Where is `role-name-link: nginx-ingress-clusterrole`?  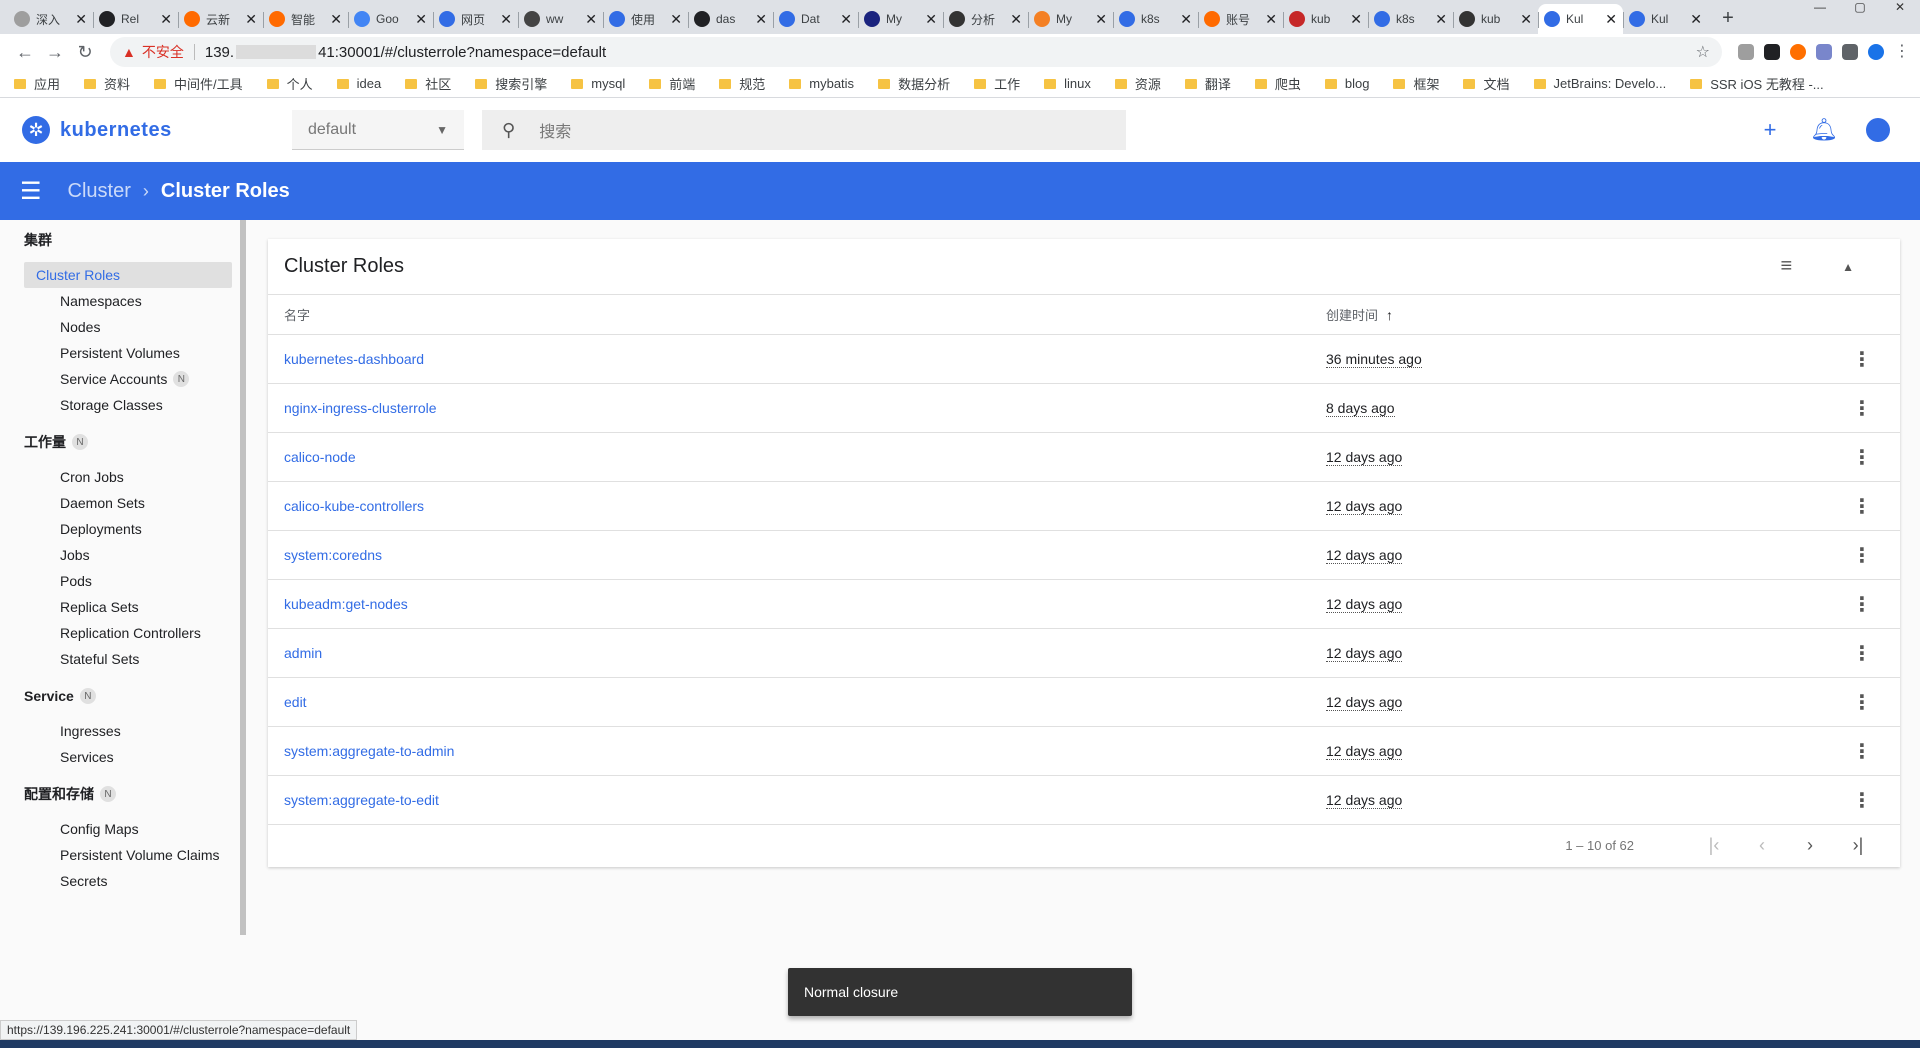
role-name-link: nginx-ingress-clusterrole is located at coordinates (805, 408).